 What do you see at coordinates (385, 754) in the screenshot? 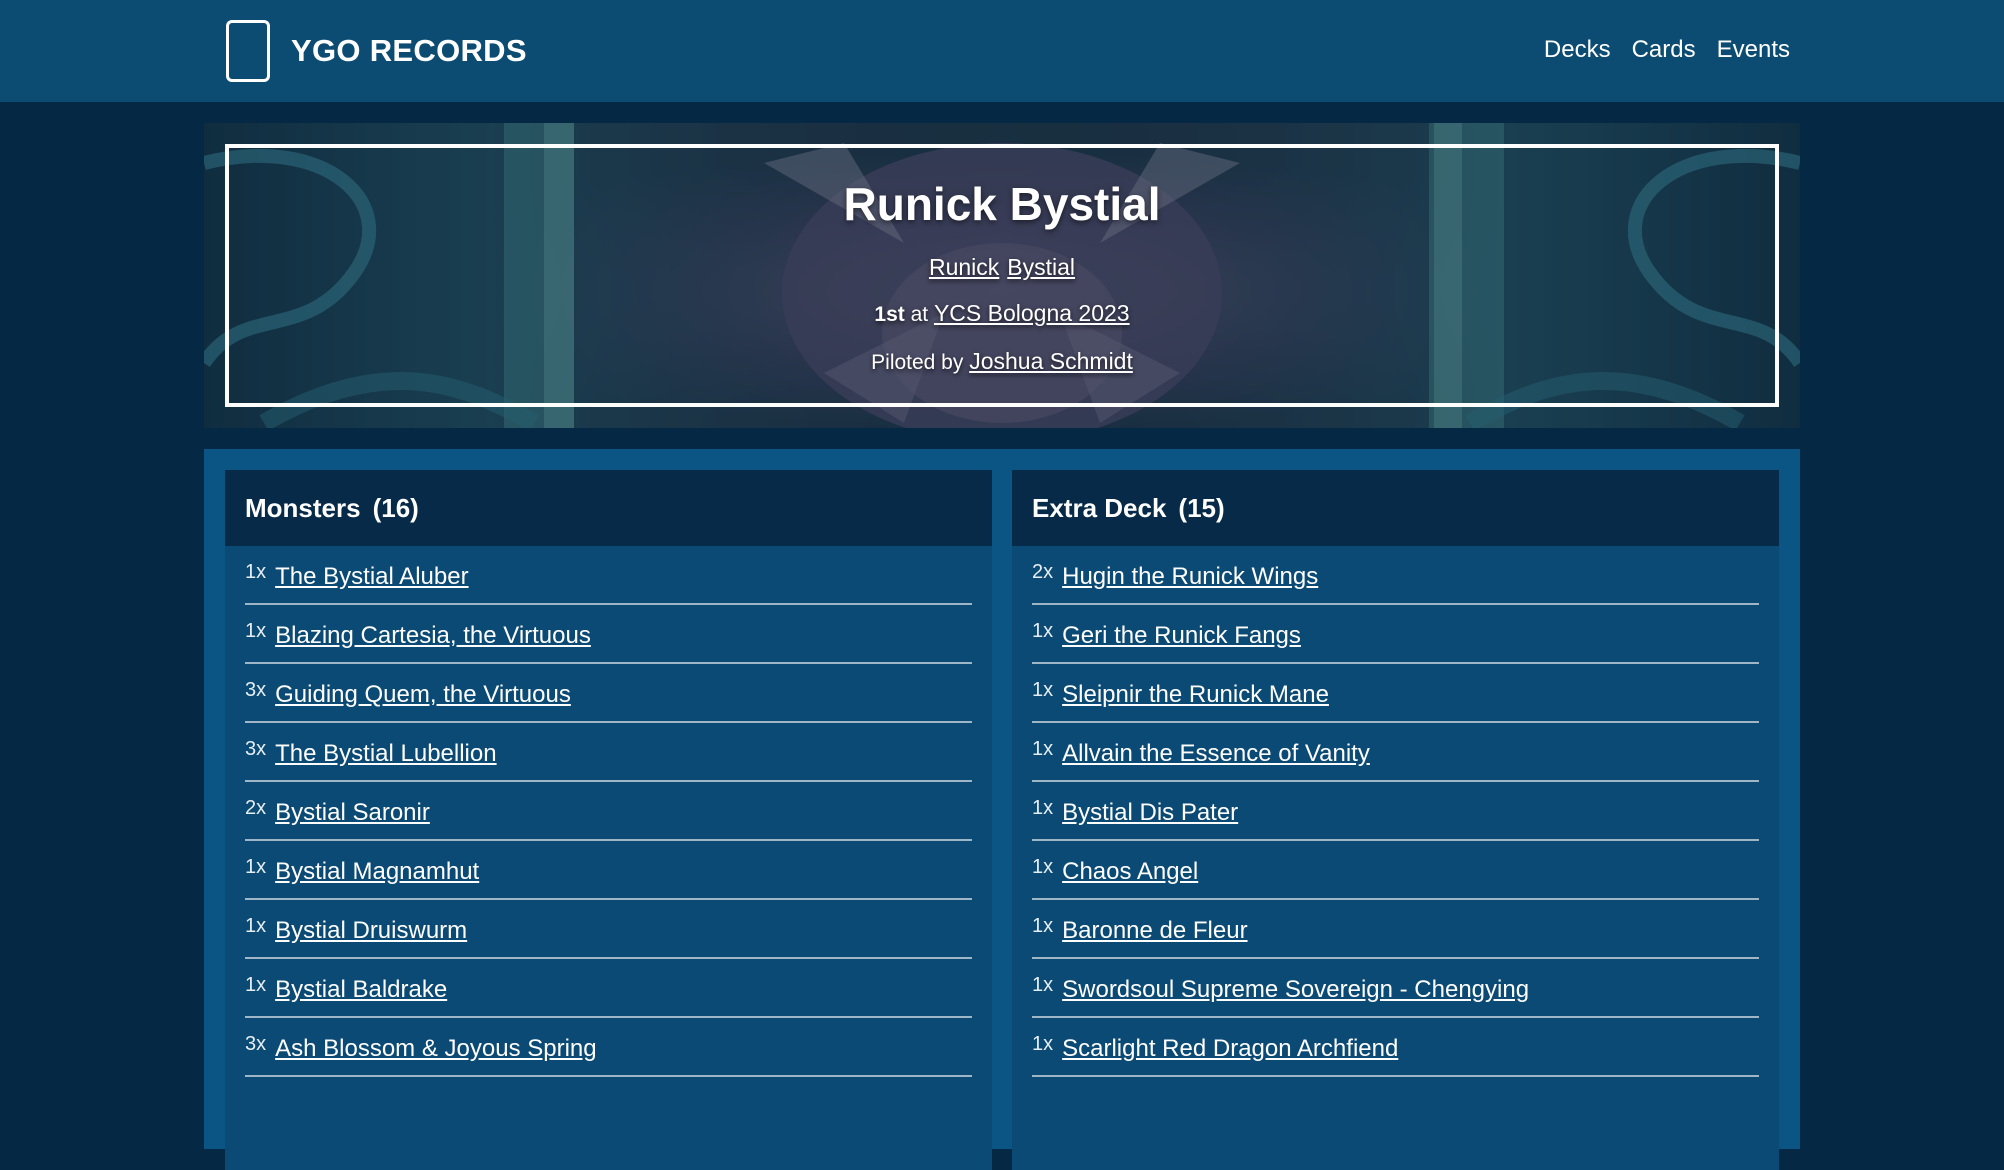
I see `card-link: The Bystial Lubellion` at bounding box center [385, 754].